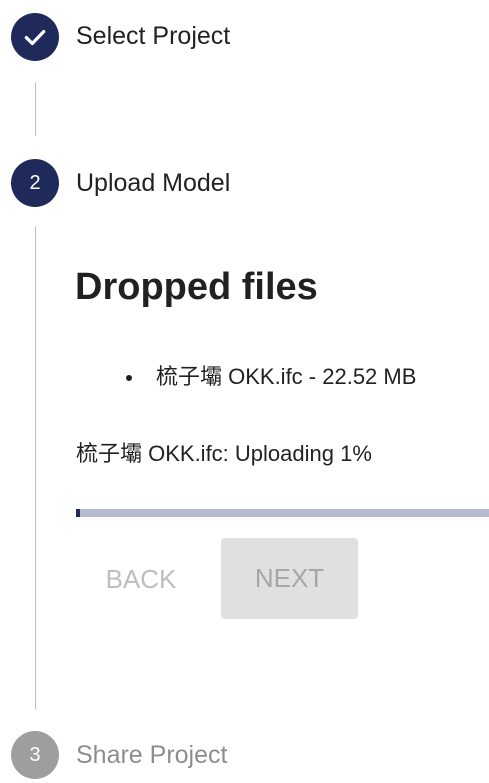  Describe the element at coordinates (289, 578) in the screenshot. I see `next-button: NEXT` at that location.